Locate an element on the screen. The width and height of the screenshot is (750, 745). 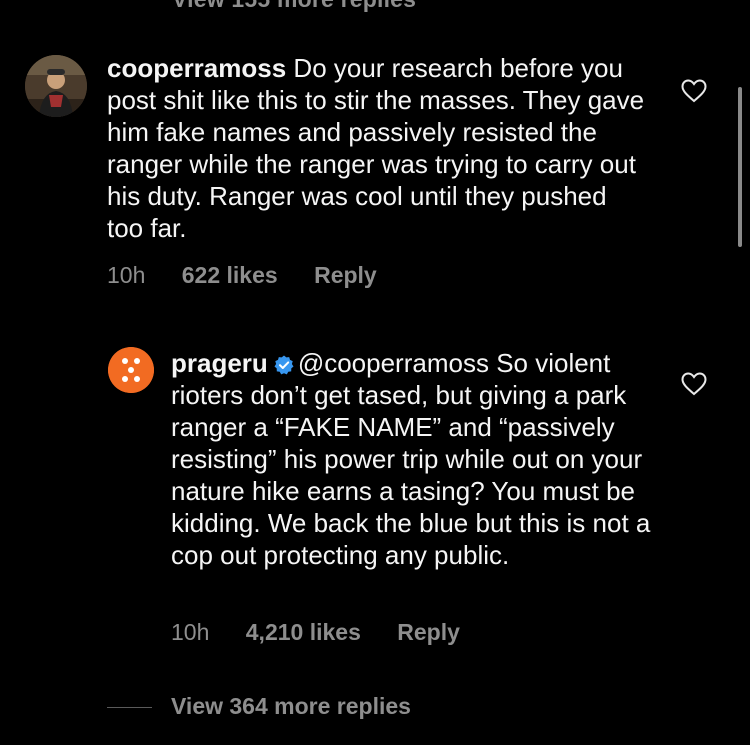
comment-likes: 622 likes is located at coordinates (230, 275).